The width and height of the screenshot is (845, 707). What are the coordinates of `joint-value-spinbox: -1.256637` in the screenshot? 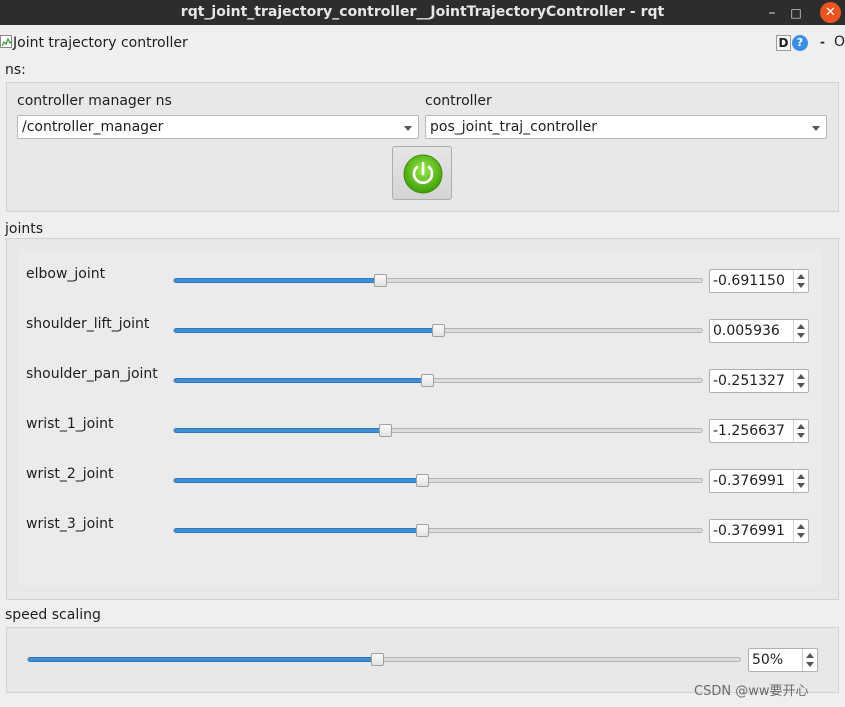 It's located at (759, 431).